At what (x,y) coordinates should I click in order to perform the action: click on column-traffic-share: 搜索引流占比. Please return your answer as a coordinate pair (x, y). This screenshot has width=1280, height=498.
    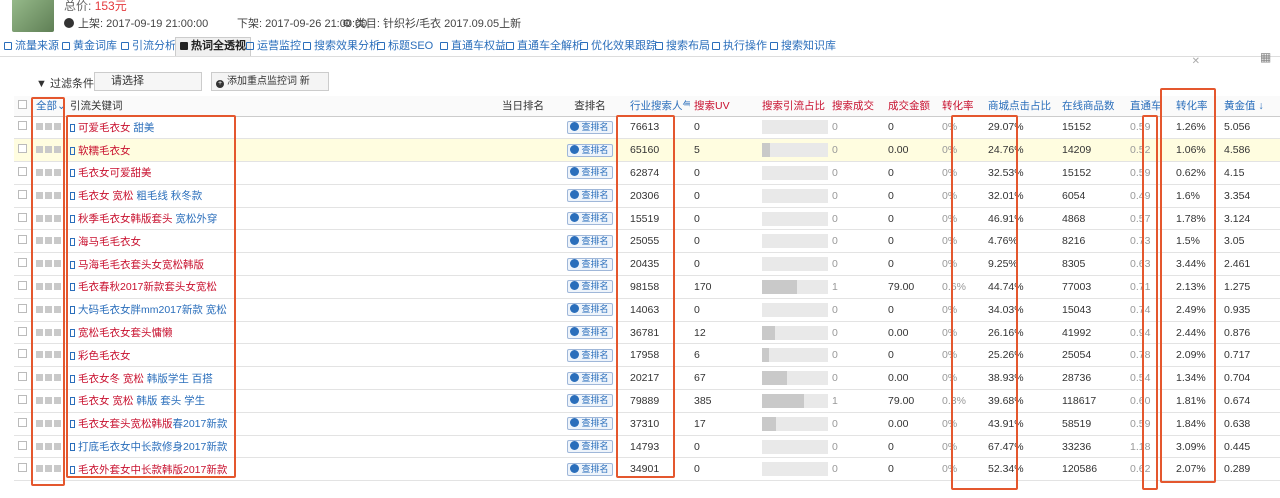
    Looking at the image, I should click on (793, 106).